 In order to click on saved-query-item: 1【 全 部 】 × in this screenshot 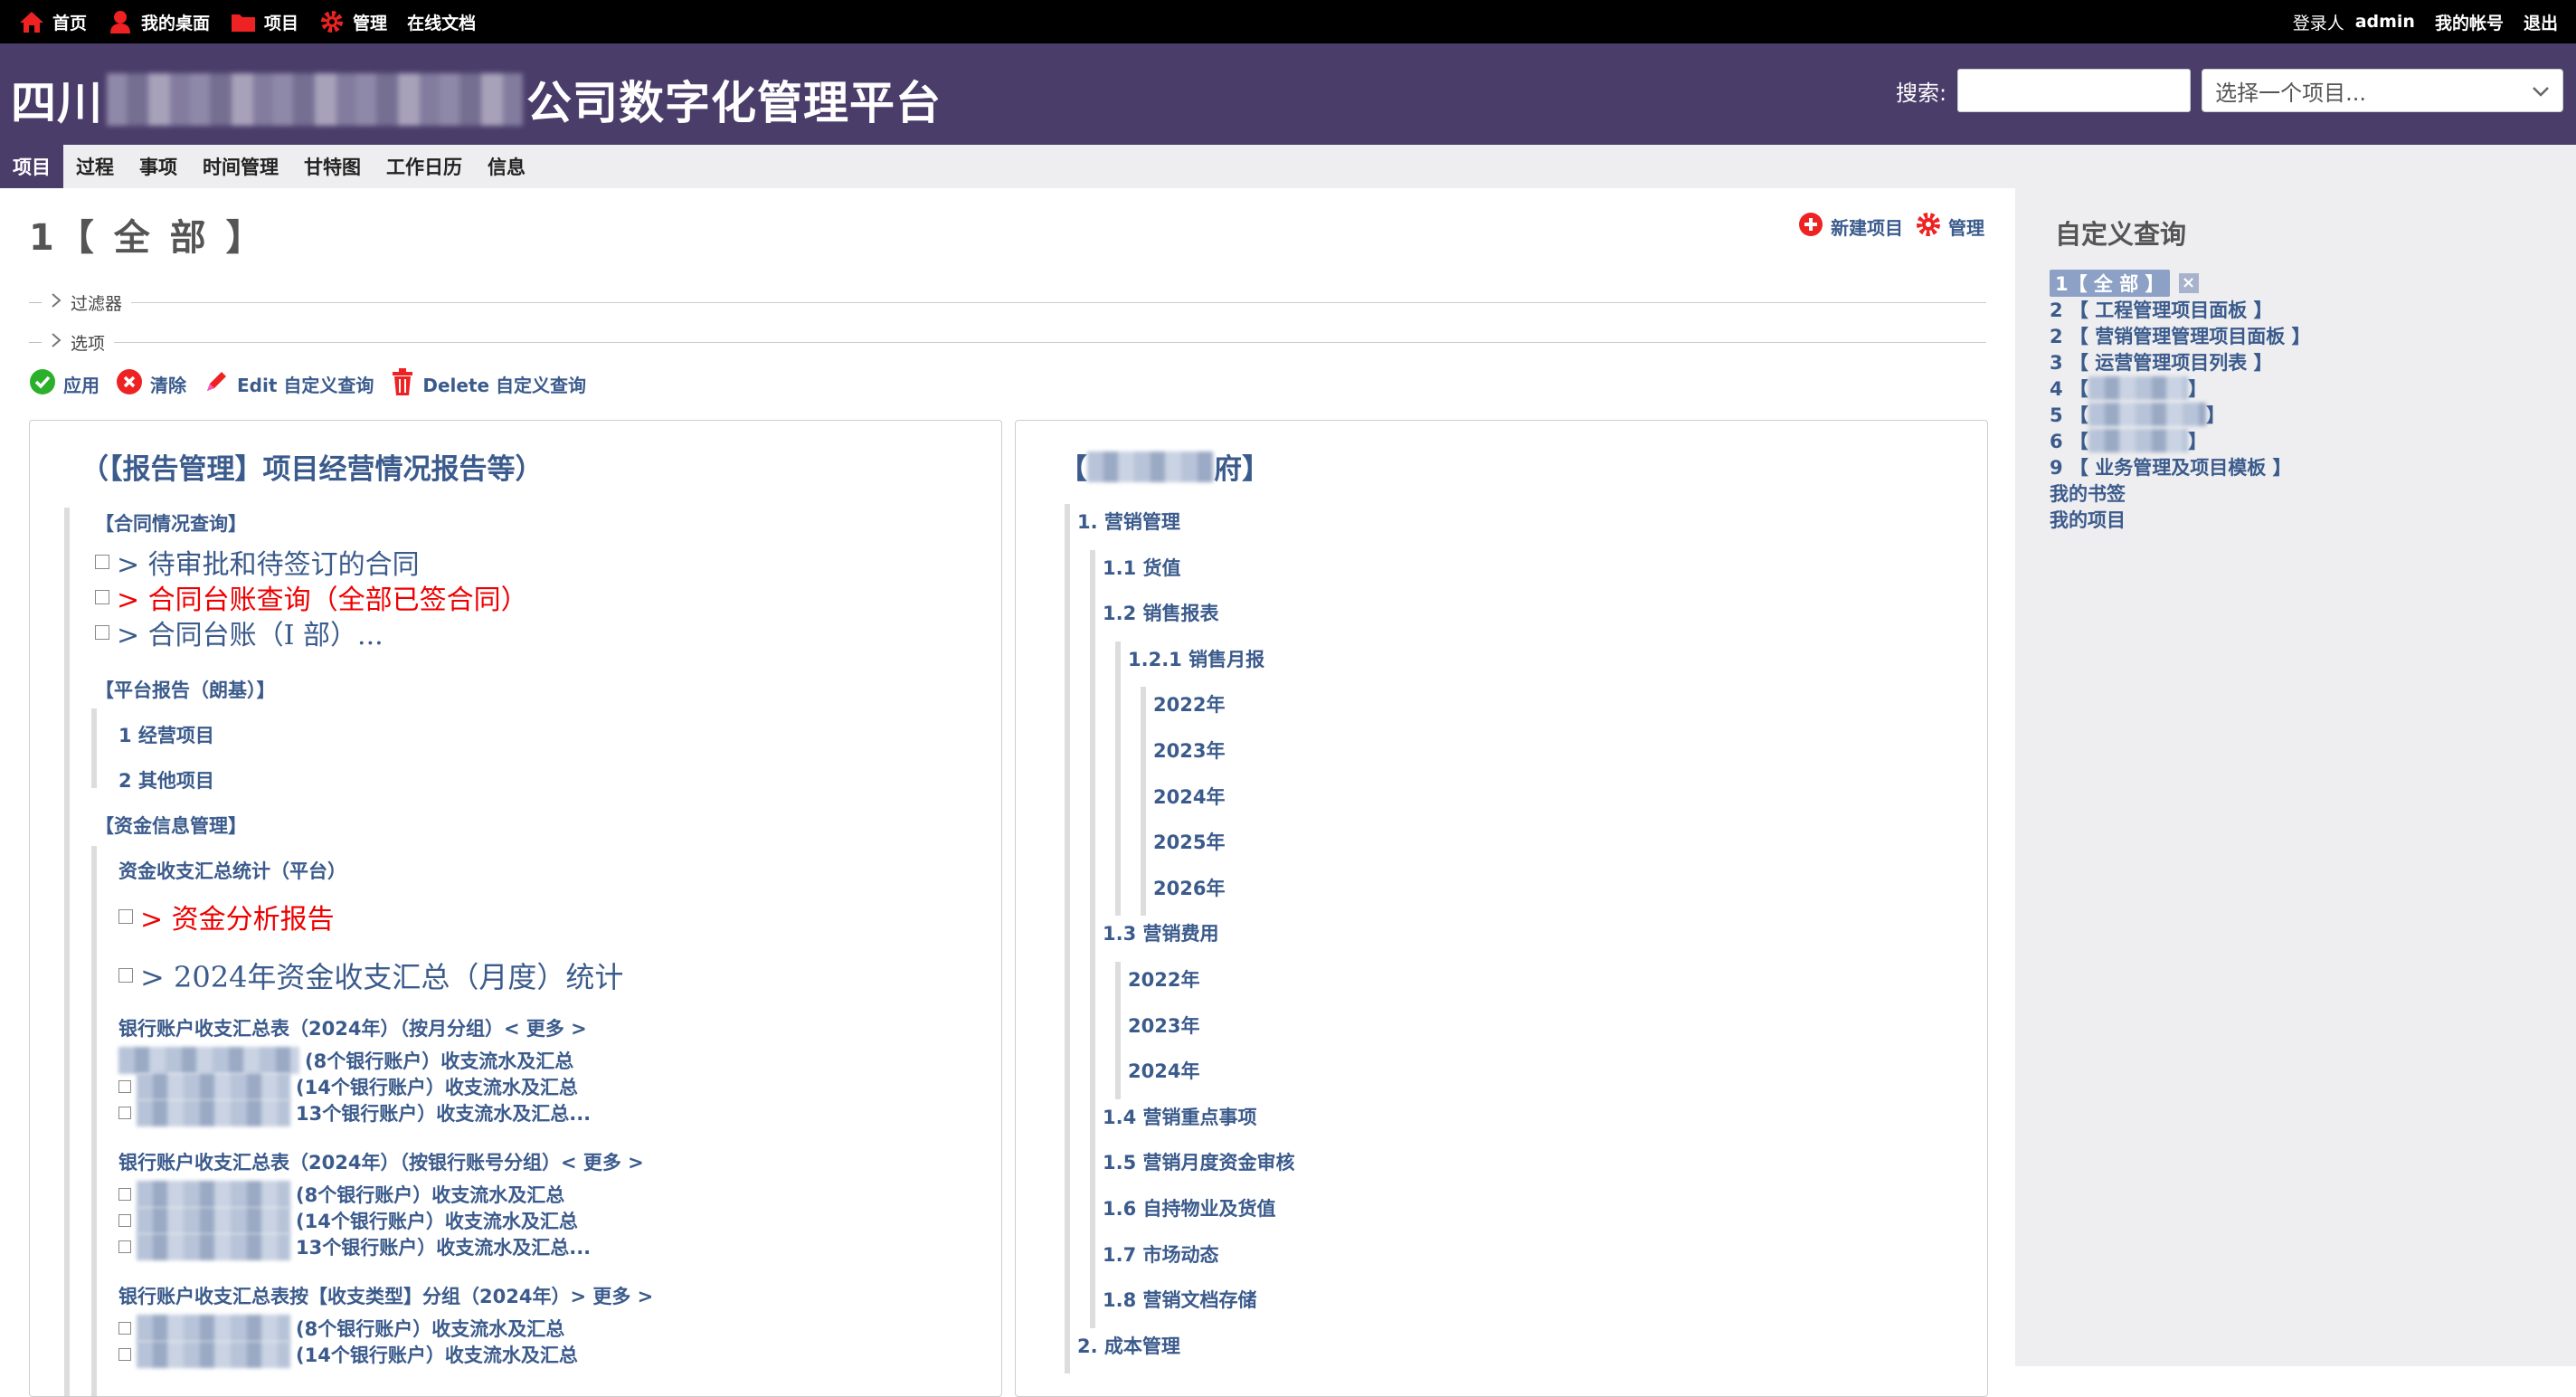, I will do `click(2181, 283)`.